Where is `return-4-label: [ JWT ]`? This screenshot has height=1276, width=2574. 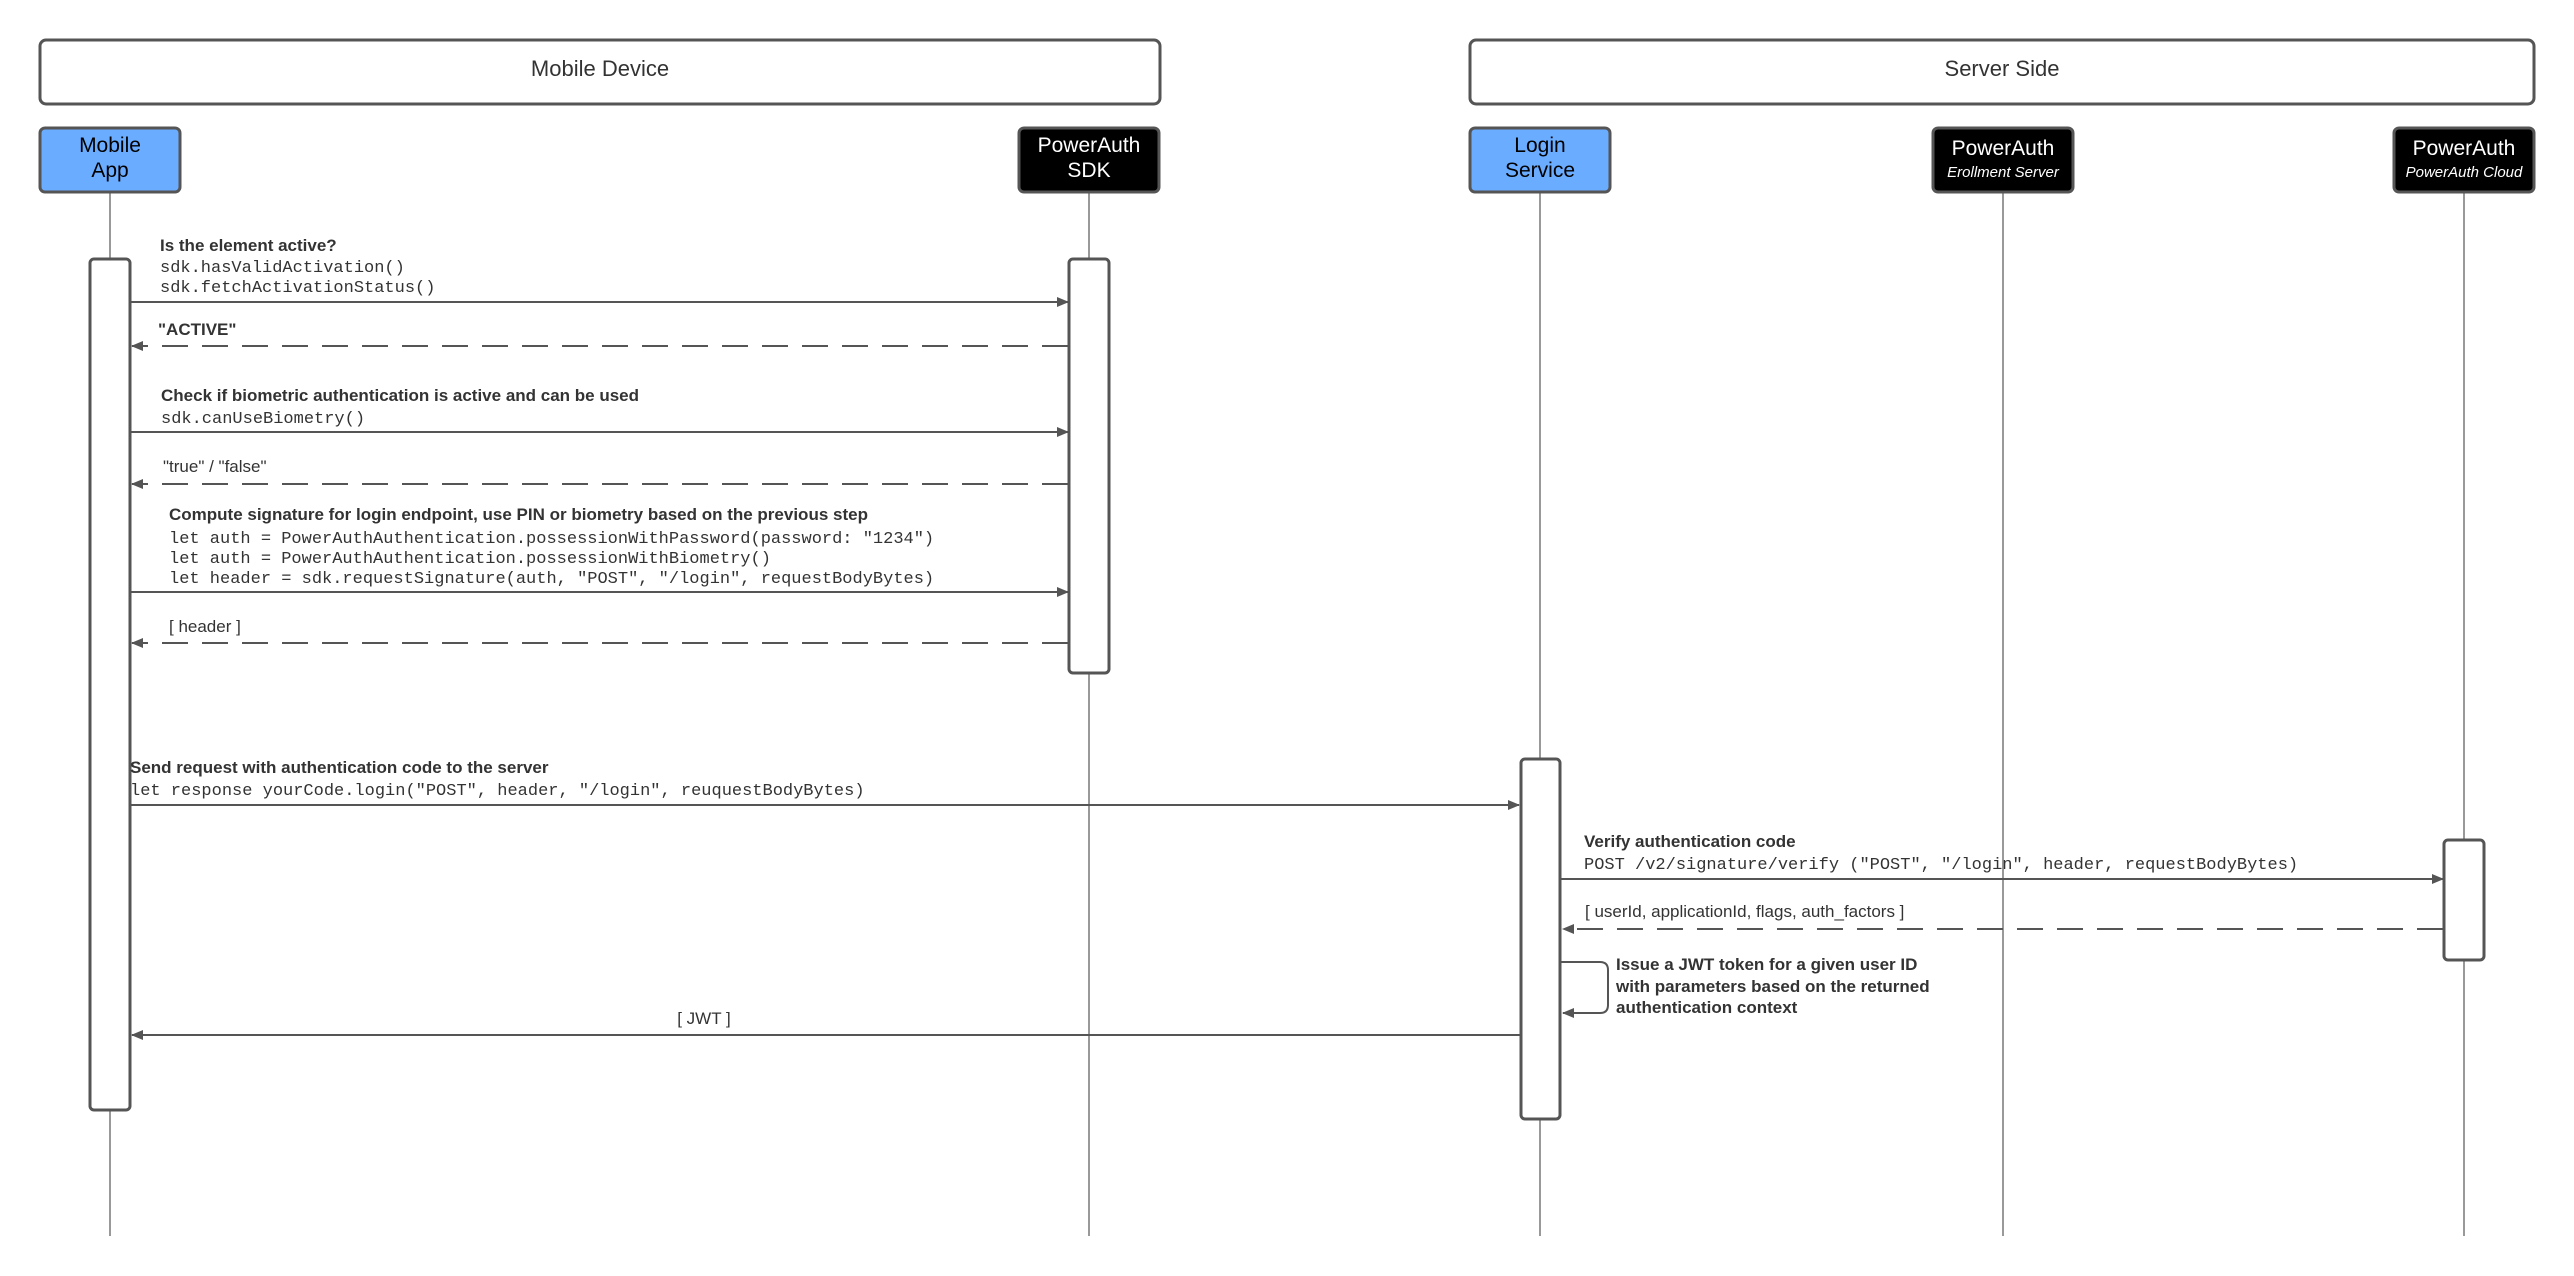
return-4-label: [ JWT ] is located at coordinates (704, 1018).